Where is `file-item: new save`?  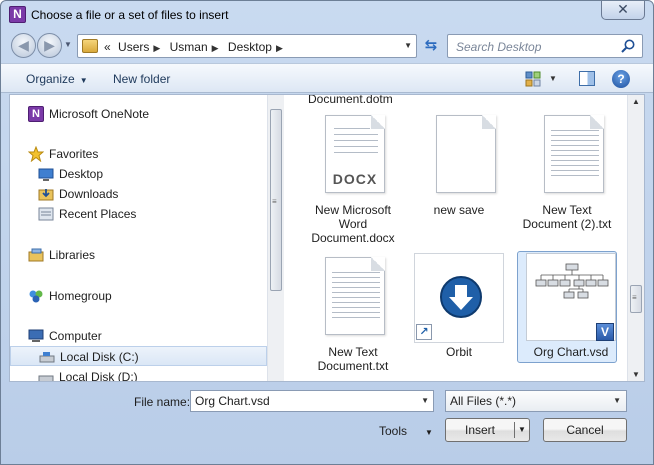 file-item: new save is located at coordinates (459, 166).